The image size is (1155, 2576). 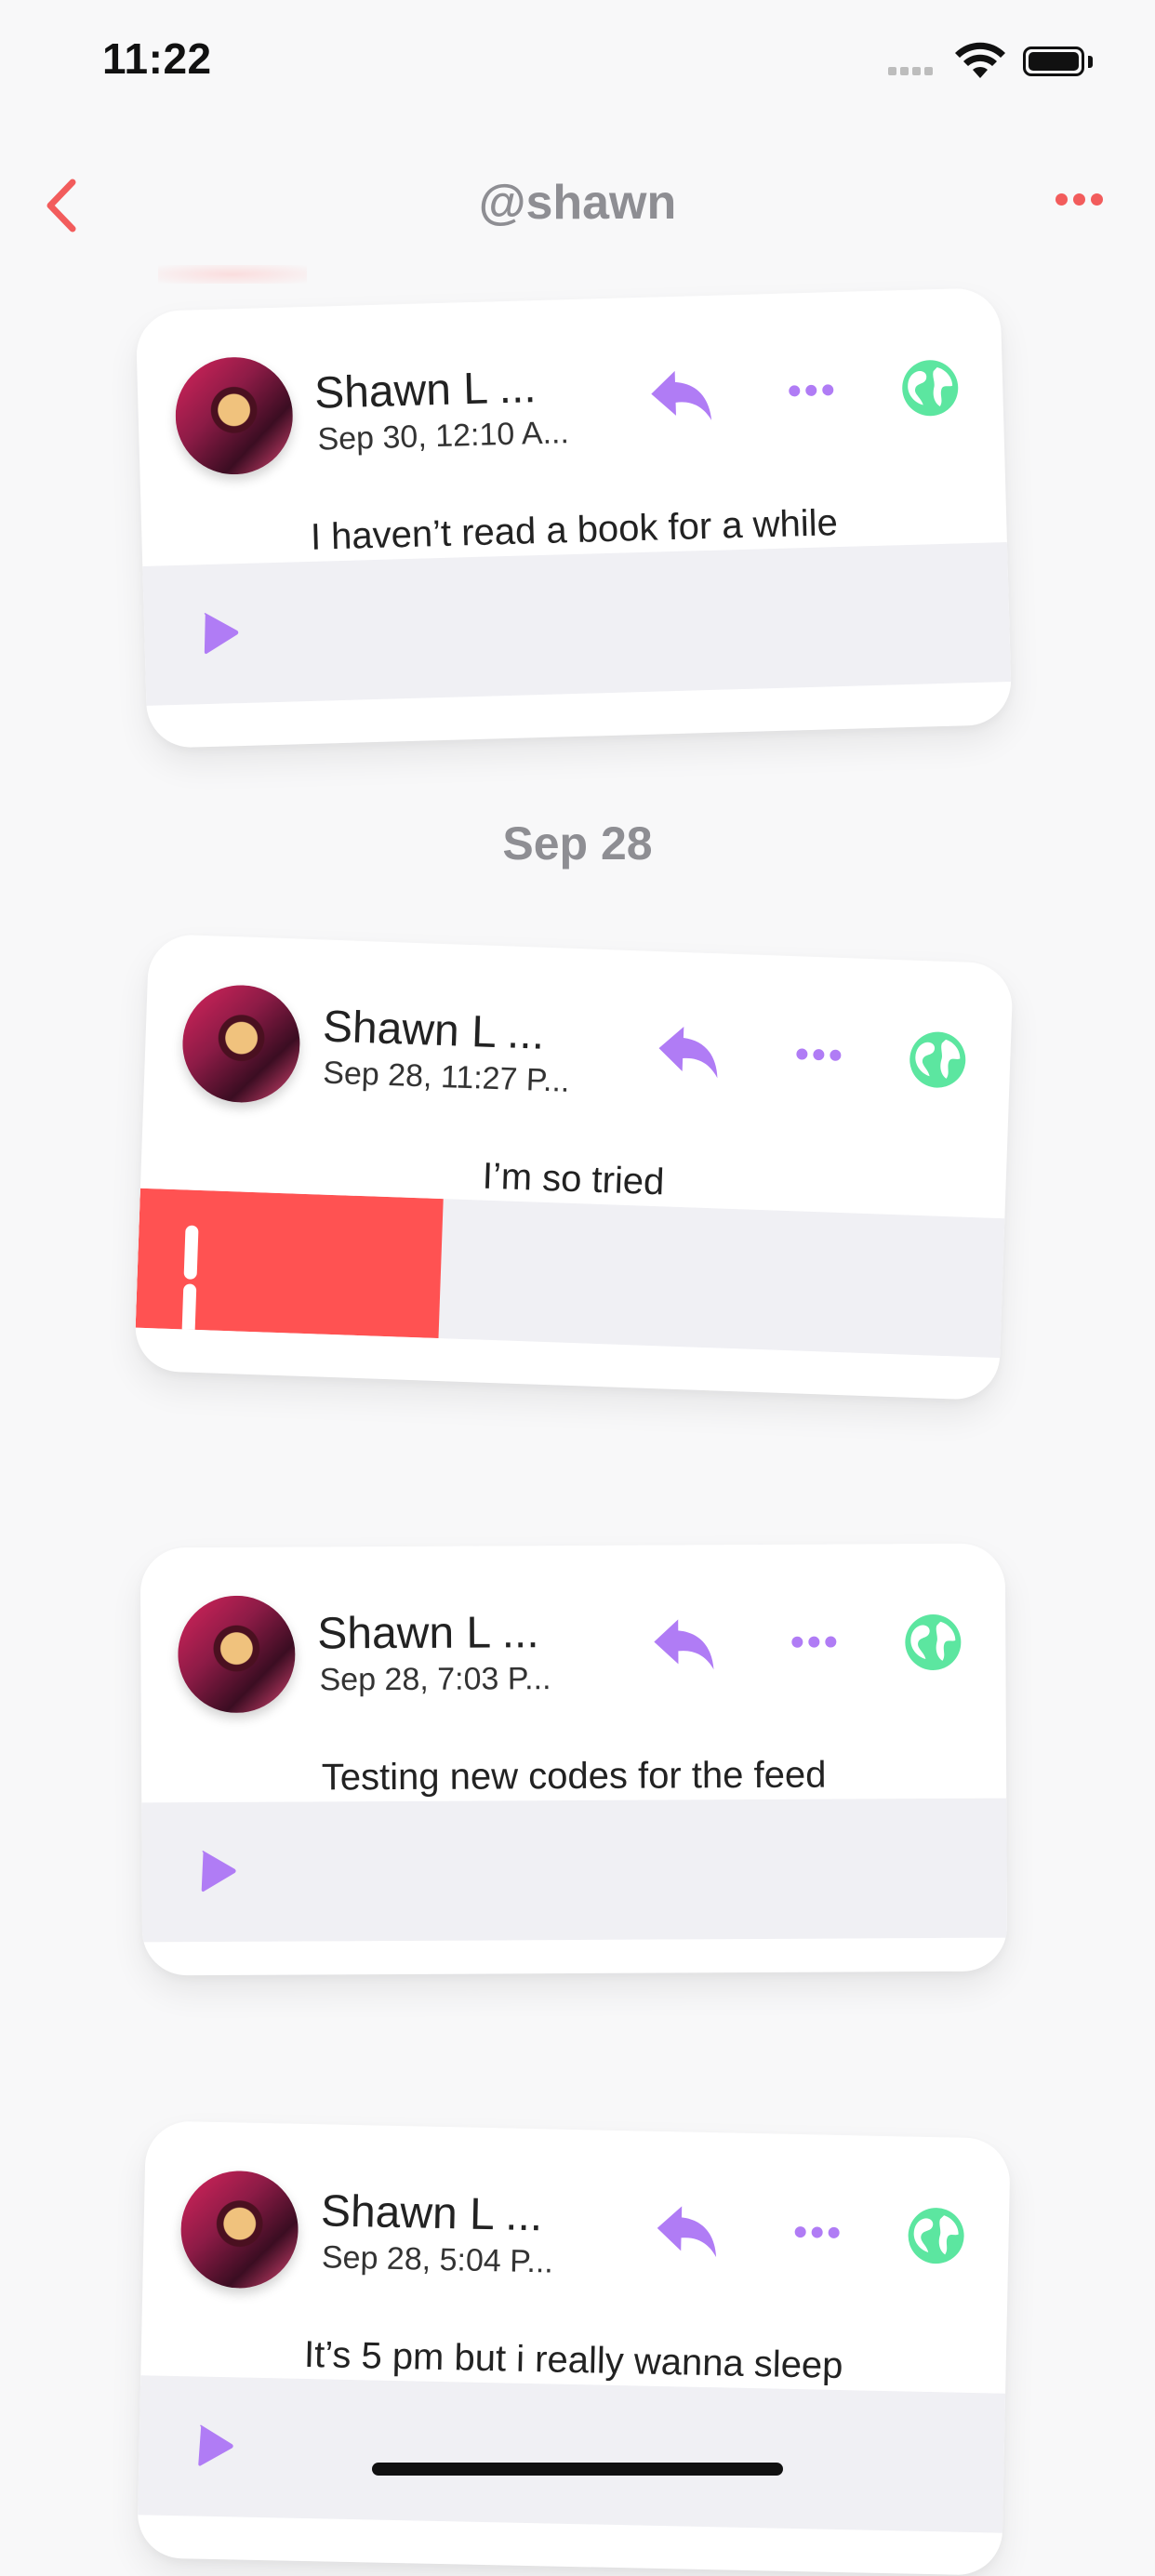 What do you see at coordinates (577, 60) in the screenshot?
I see `status-bar: 11:22` at bounding box center [577, 60].